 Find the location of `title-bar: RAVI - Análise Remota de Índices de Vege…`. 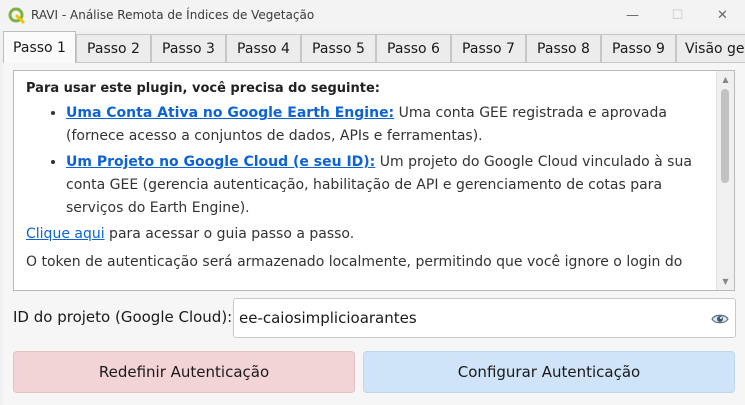

title-bar: RAVI - Análise Remota de Índices de Vege… is located at coordinates (372, 15).